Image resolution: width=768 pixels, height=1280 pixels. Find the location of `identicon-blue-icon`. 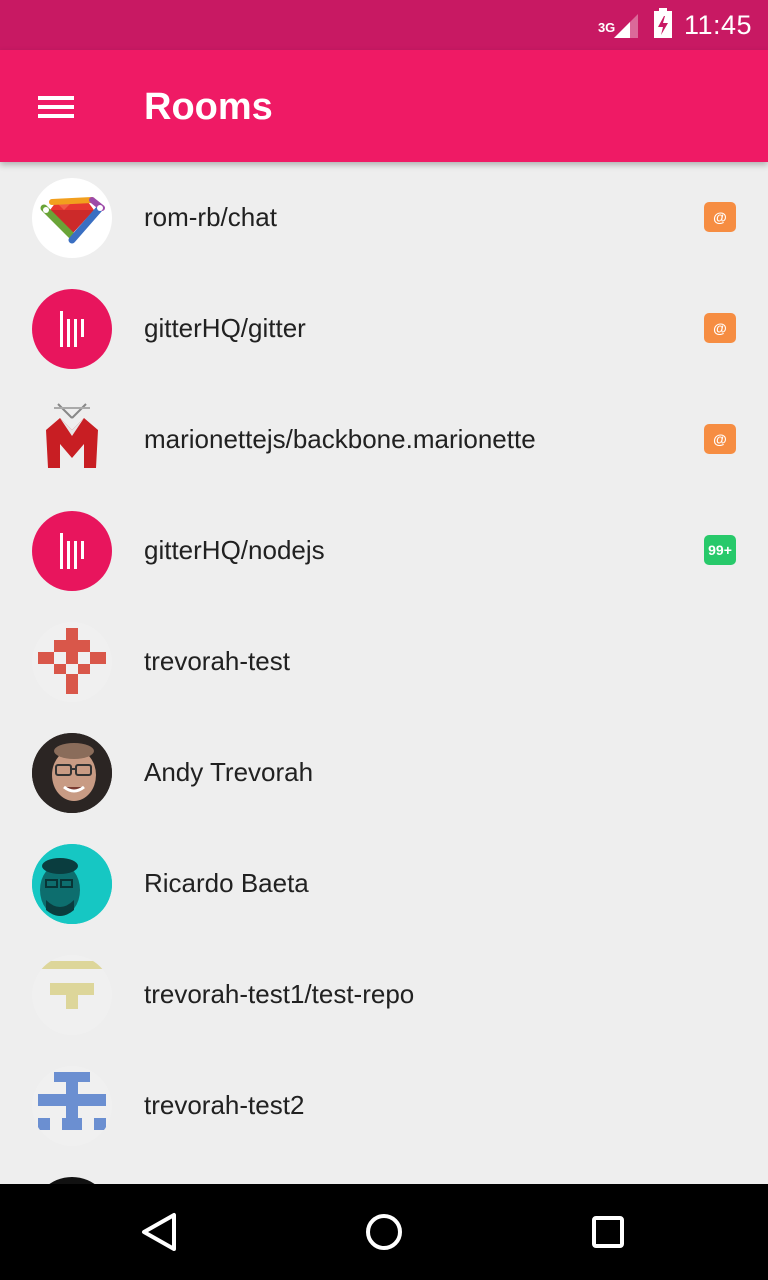

identicon-blue-icon is located at coordinates (72, 1106).